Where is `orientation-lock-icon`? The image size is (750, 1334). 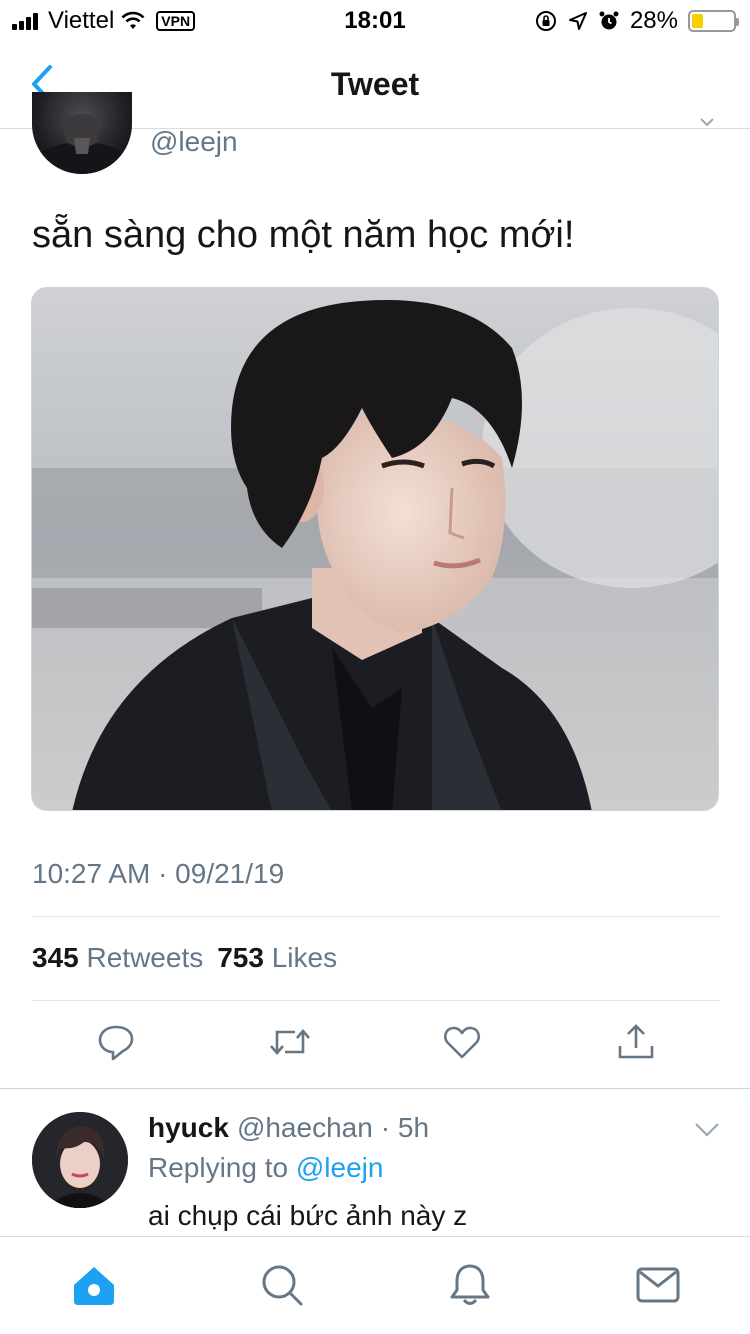 orientation-lock-icon is located at coordinates (545, 21).